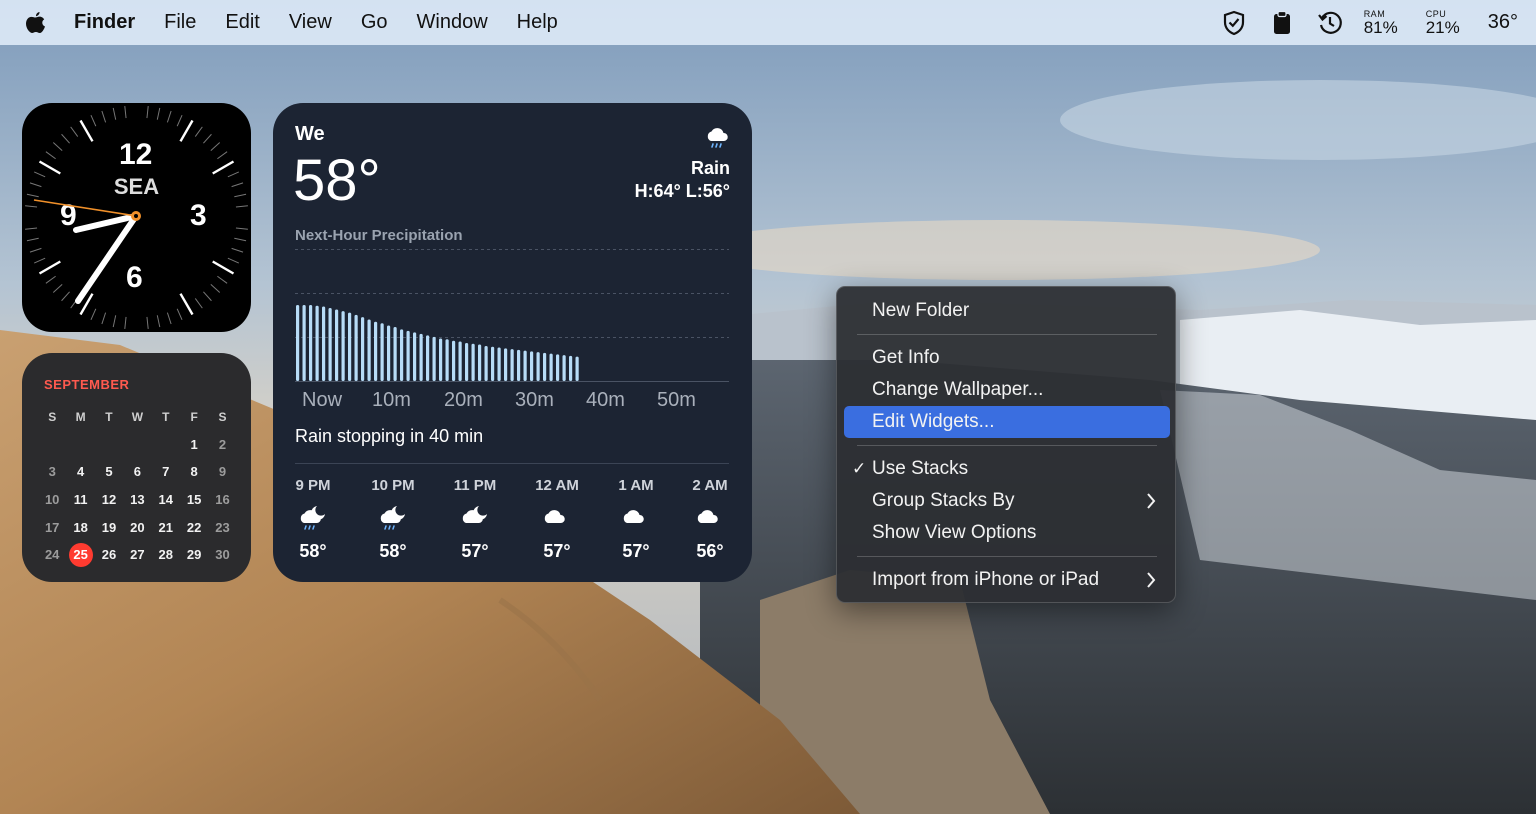 The image size is (1536, 814). I want to click on calendar-day: 29, so click(194, 555).